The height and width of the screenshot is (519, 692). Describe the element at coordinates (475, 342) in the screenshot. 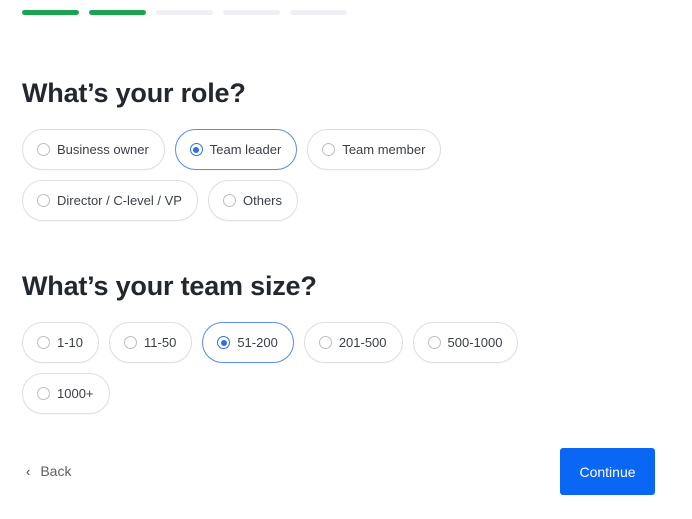

I see `option-label: 500-1000` at that location.